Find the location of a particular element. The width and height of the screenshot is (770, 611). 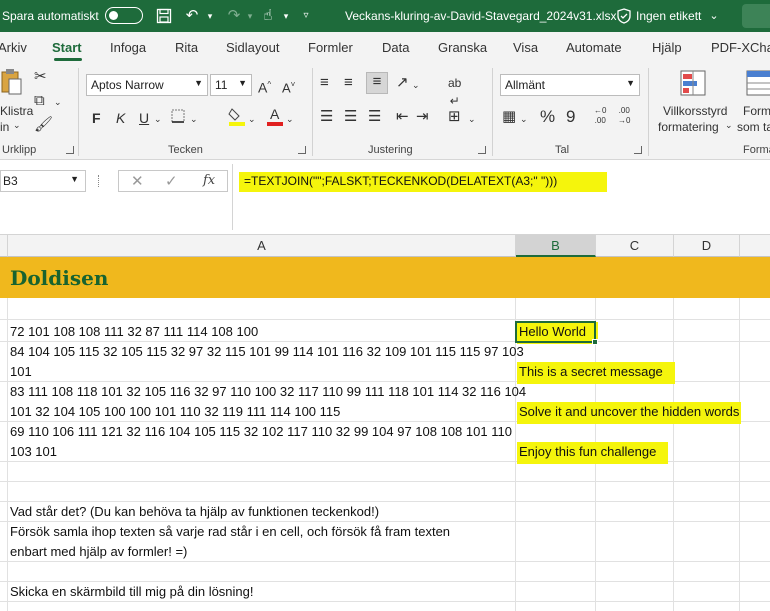

increase-indent-icon: ⇥ is located at coordinates (422, 117).